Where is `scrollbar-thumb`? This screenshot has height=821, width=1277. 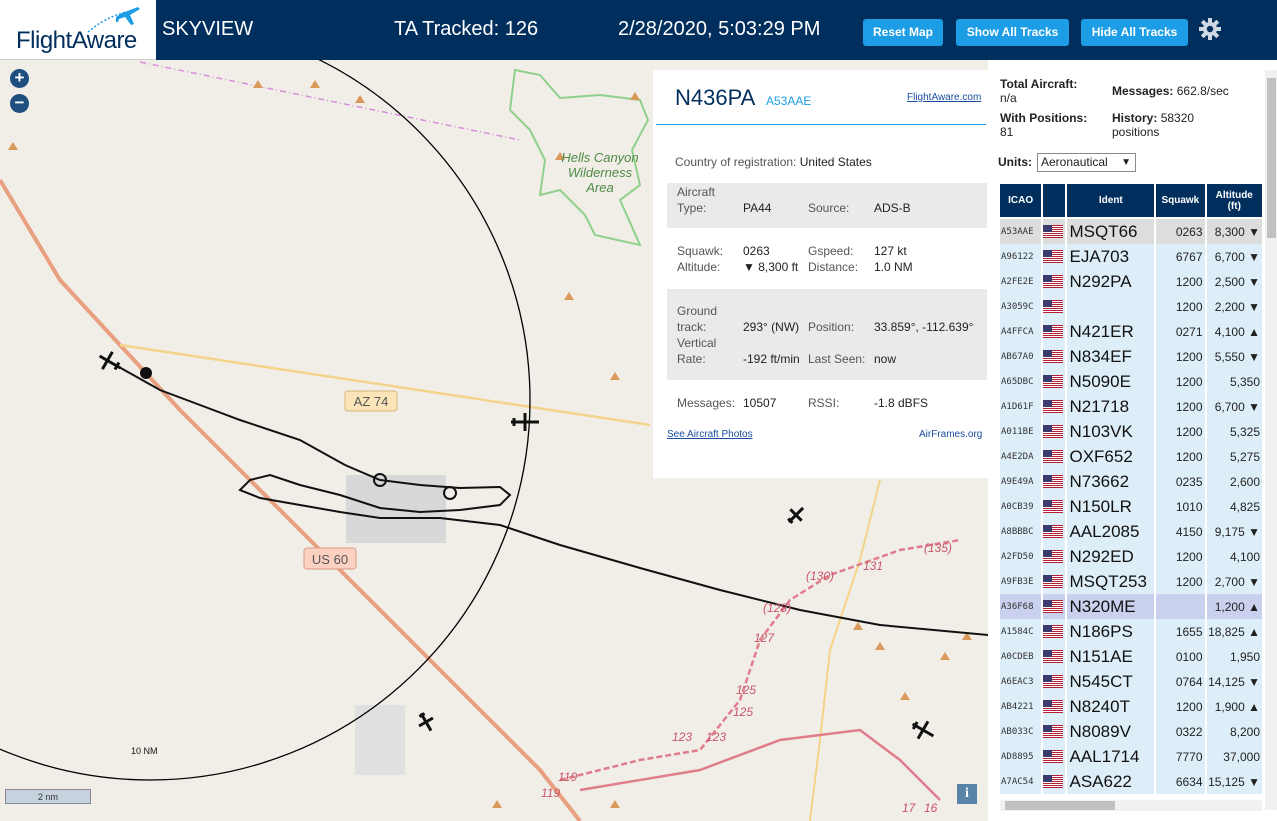
scrollbar-thumb is located at coordinates (1271, 158).